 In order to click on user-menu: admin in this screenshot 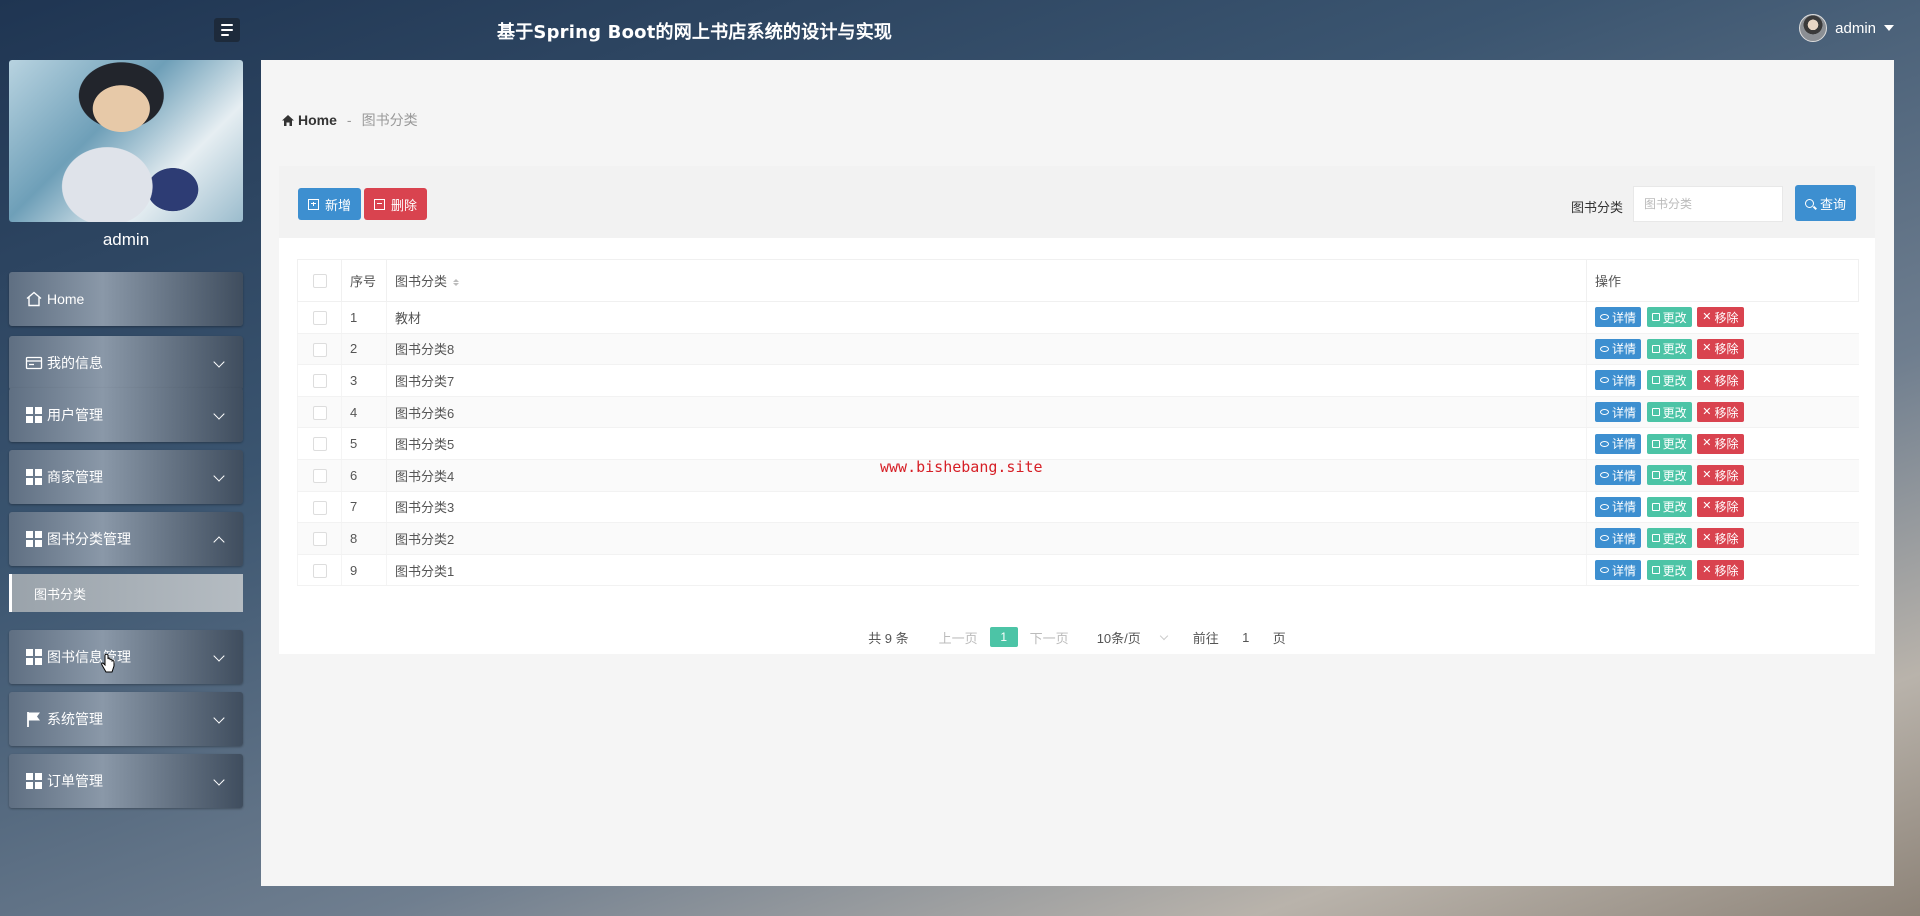, I will do `click(1846, 28)`.